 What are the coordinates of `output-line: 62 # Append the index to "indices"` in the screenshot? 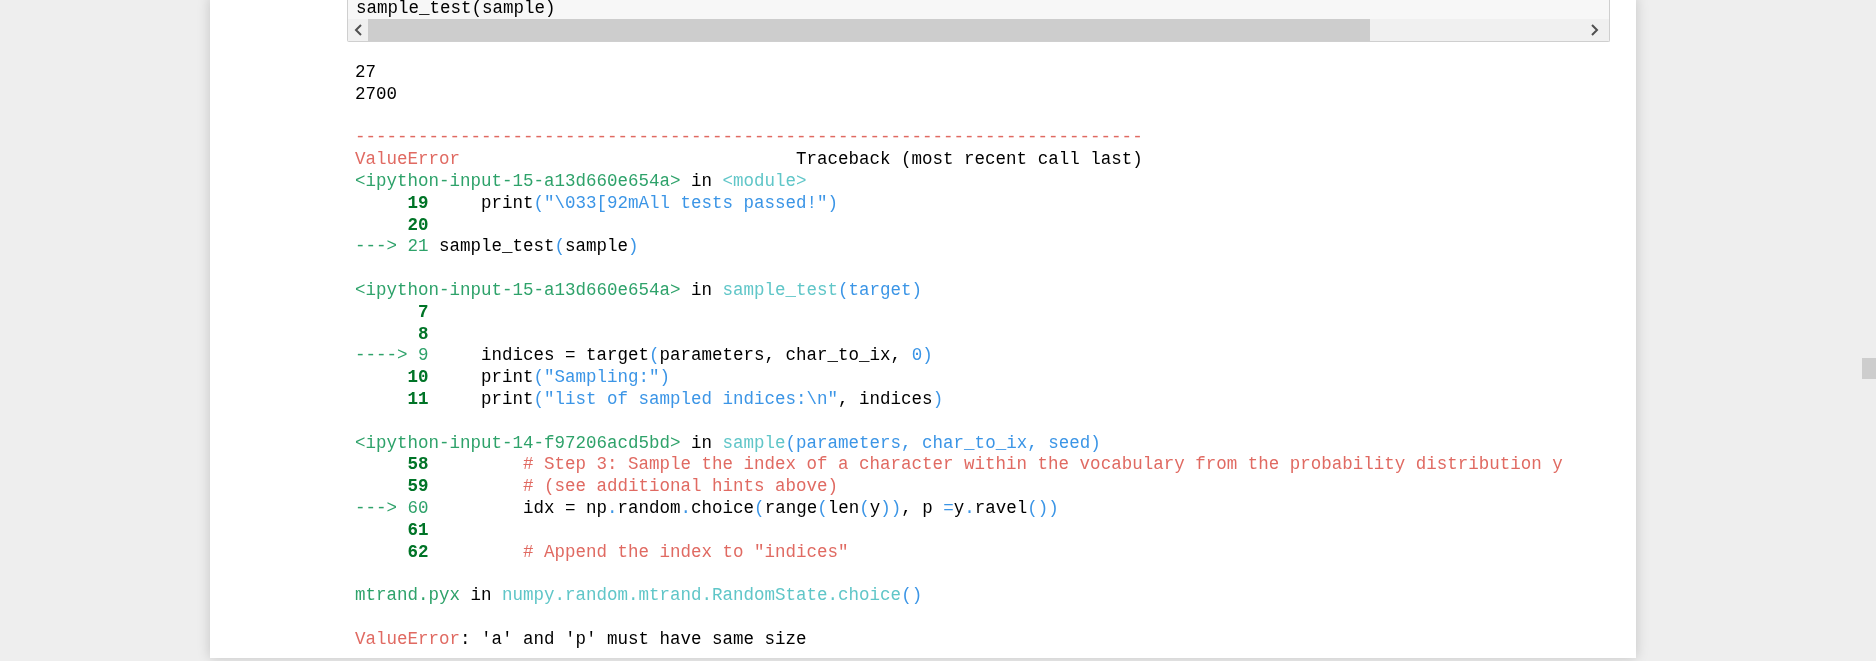 It's located at (627, 552).